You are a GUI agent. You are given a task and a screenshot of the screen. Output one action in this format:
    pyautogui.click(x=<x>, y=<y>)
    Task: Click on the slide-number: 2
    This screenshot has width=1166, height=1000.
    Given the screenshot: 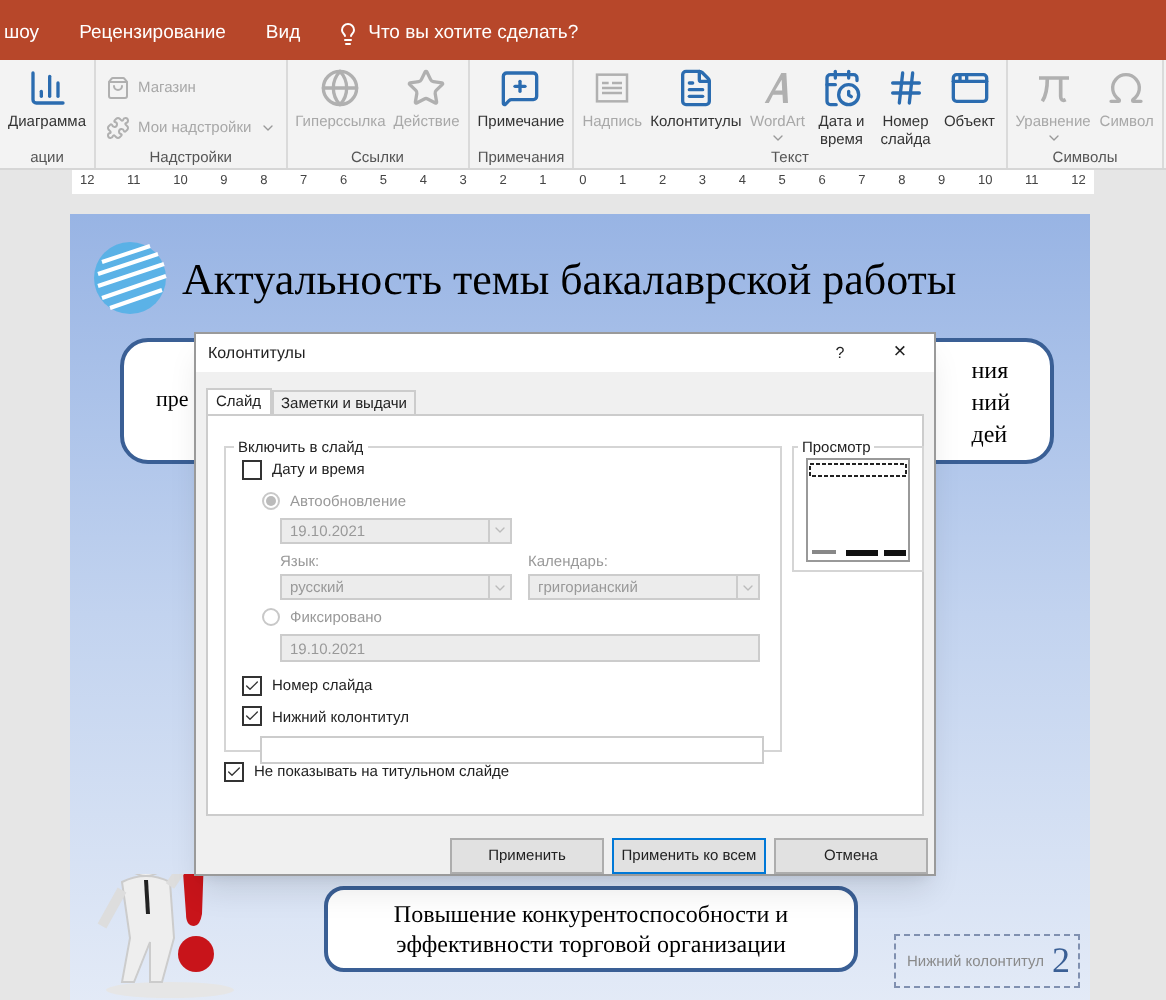 What is the action you would take?
    pyautogui.click(x=1061, y=961)
    